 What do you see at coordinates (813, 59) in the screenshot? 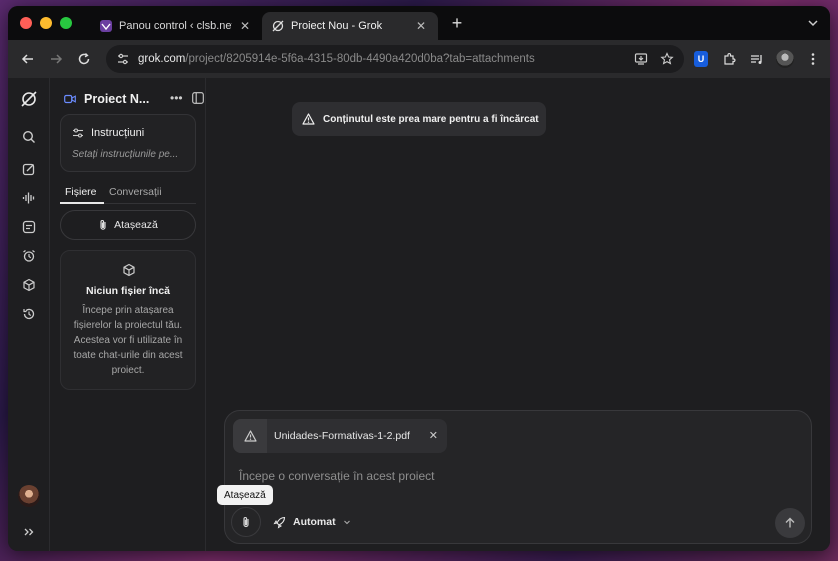
I see `more-menu-icon` at bounding box center [813, 59].